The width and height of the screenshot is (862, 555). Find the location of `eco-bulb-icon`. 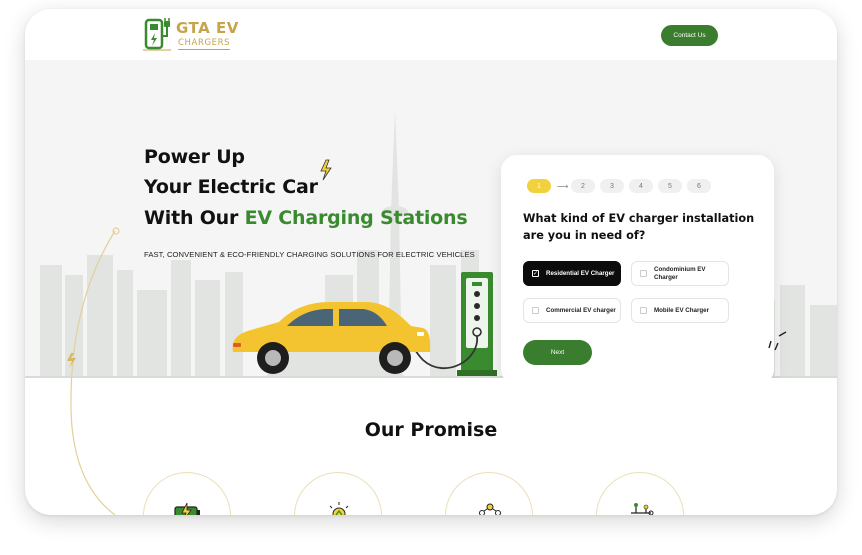

eco-bulb-icon is located at coordinates (339, 508).